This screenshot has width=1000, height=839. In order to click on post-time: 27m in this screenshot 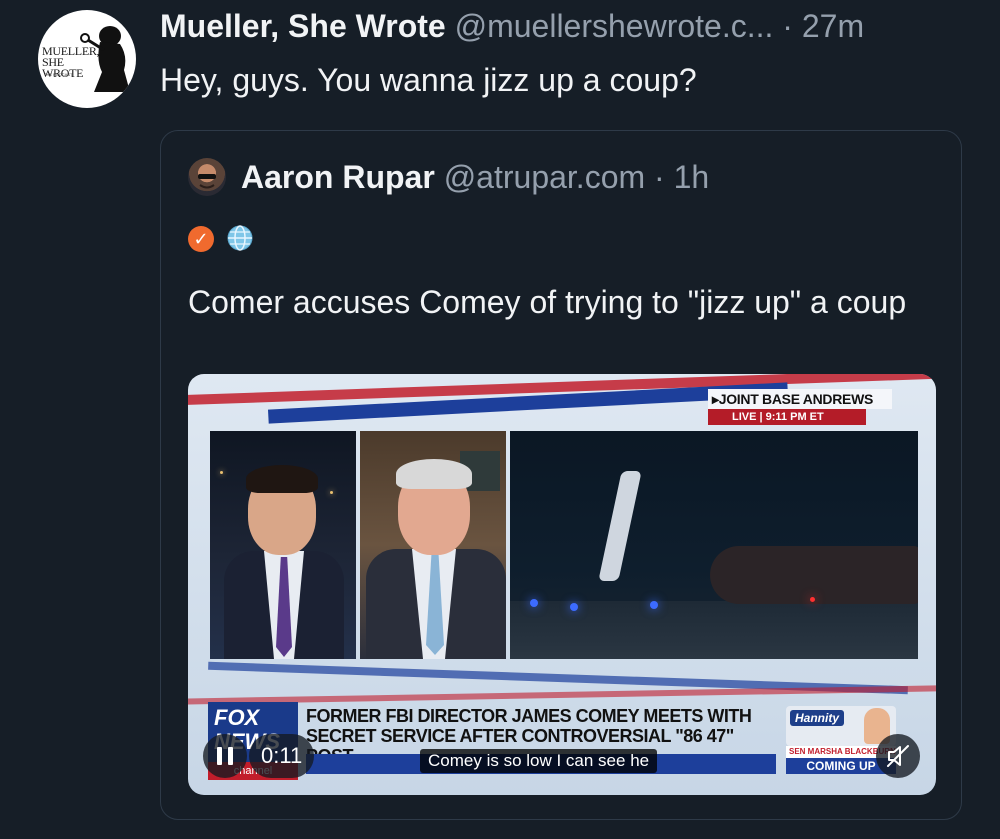, I will do `click(833, 26)`.